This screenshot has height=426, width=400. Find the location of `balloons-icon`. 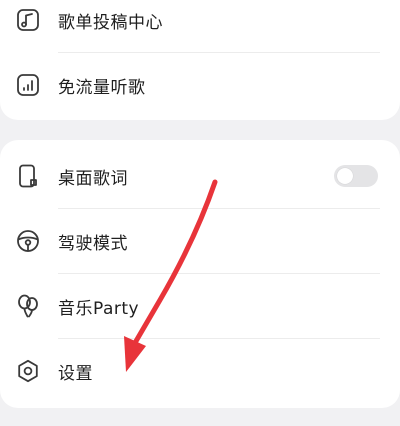

balloons-icon is located at coordinates (28, 306).